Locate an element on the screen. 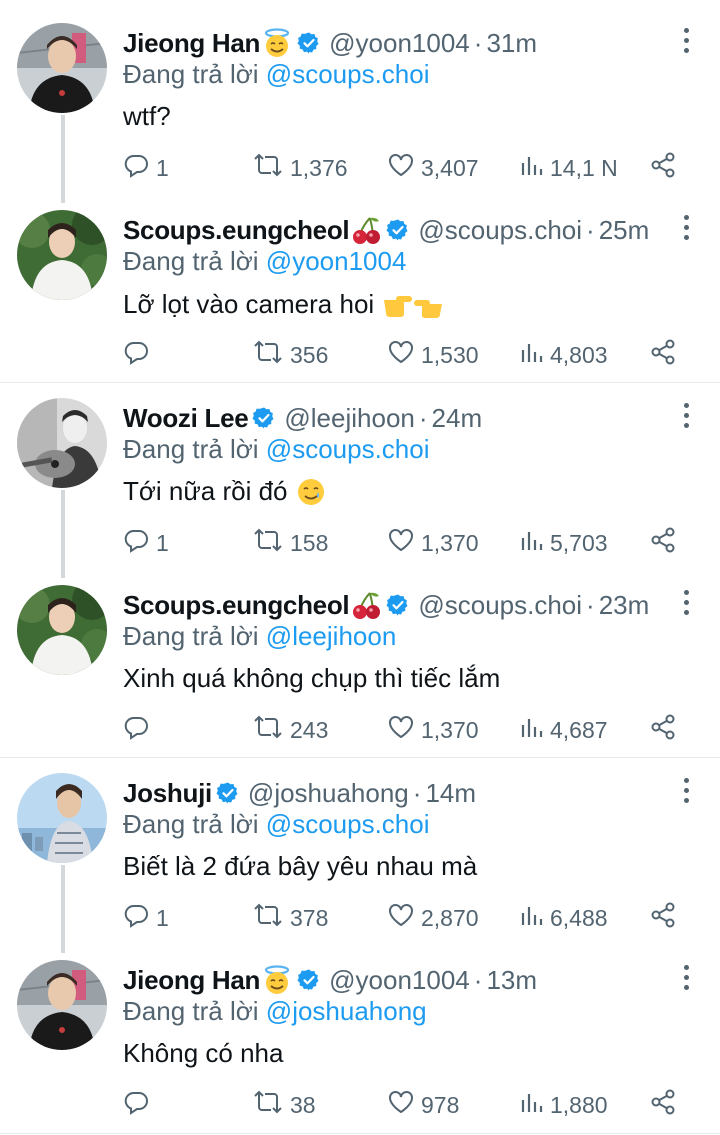 The width and height of the screenshot is (720, 1135). tweet-header: Joshuji @joshuahong · 14m is located at coordinates (396, 793).